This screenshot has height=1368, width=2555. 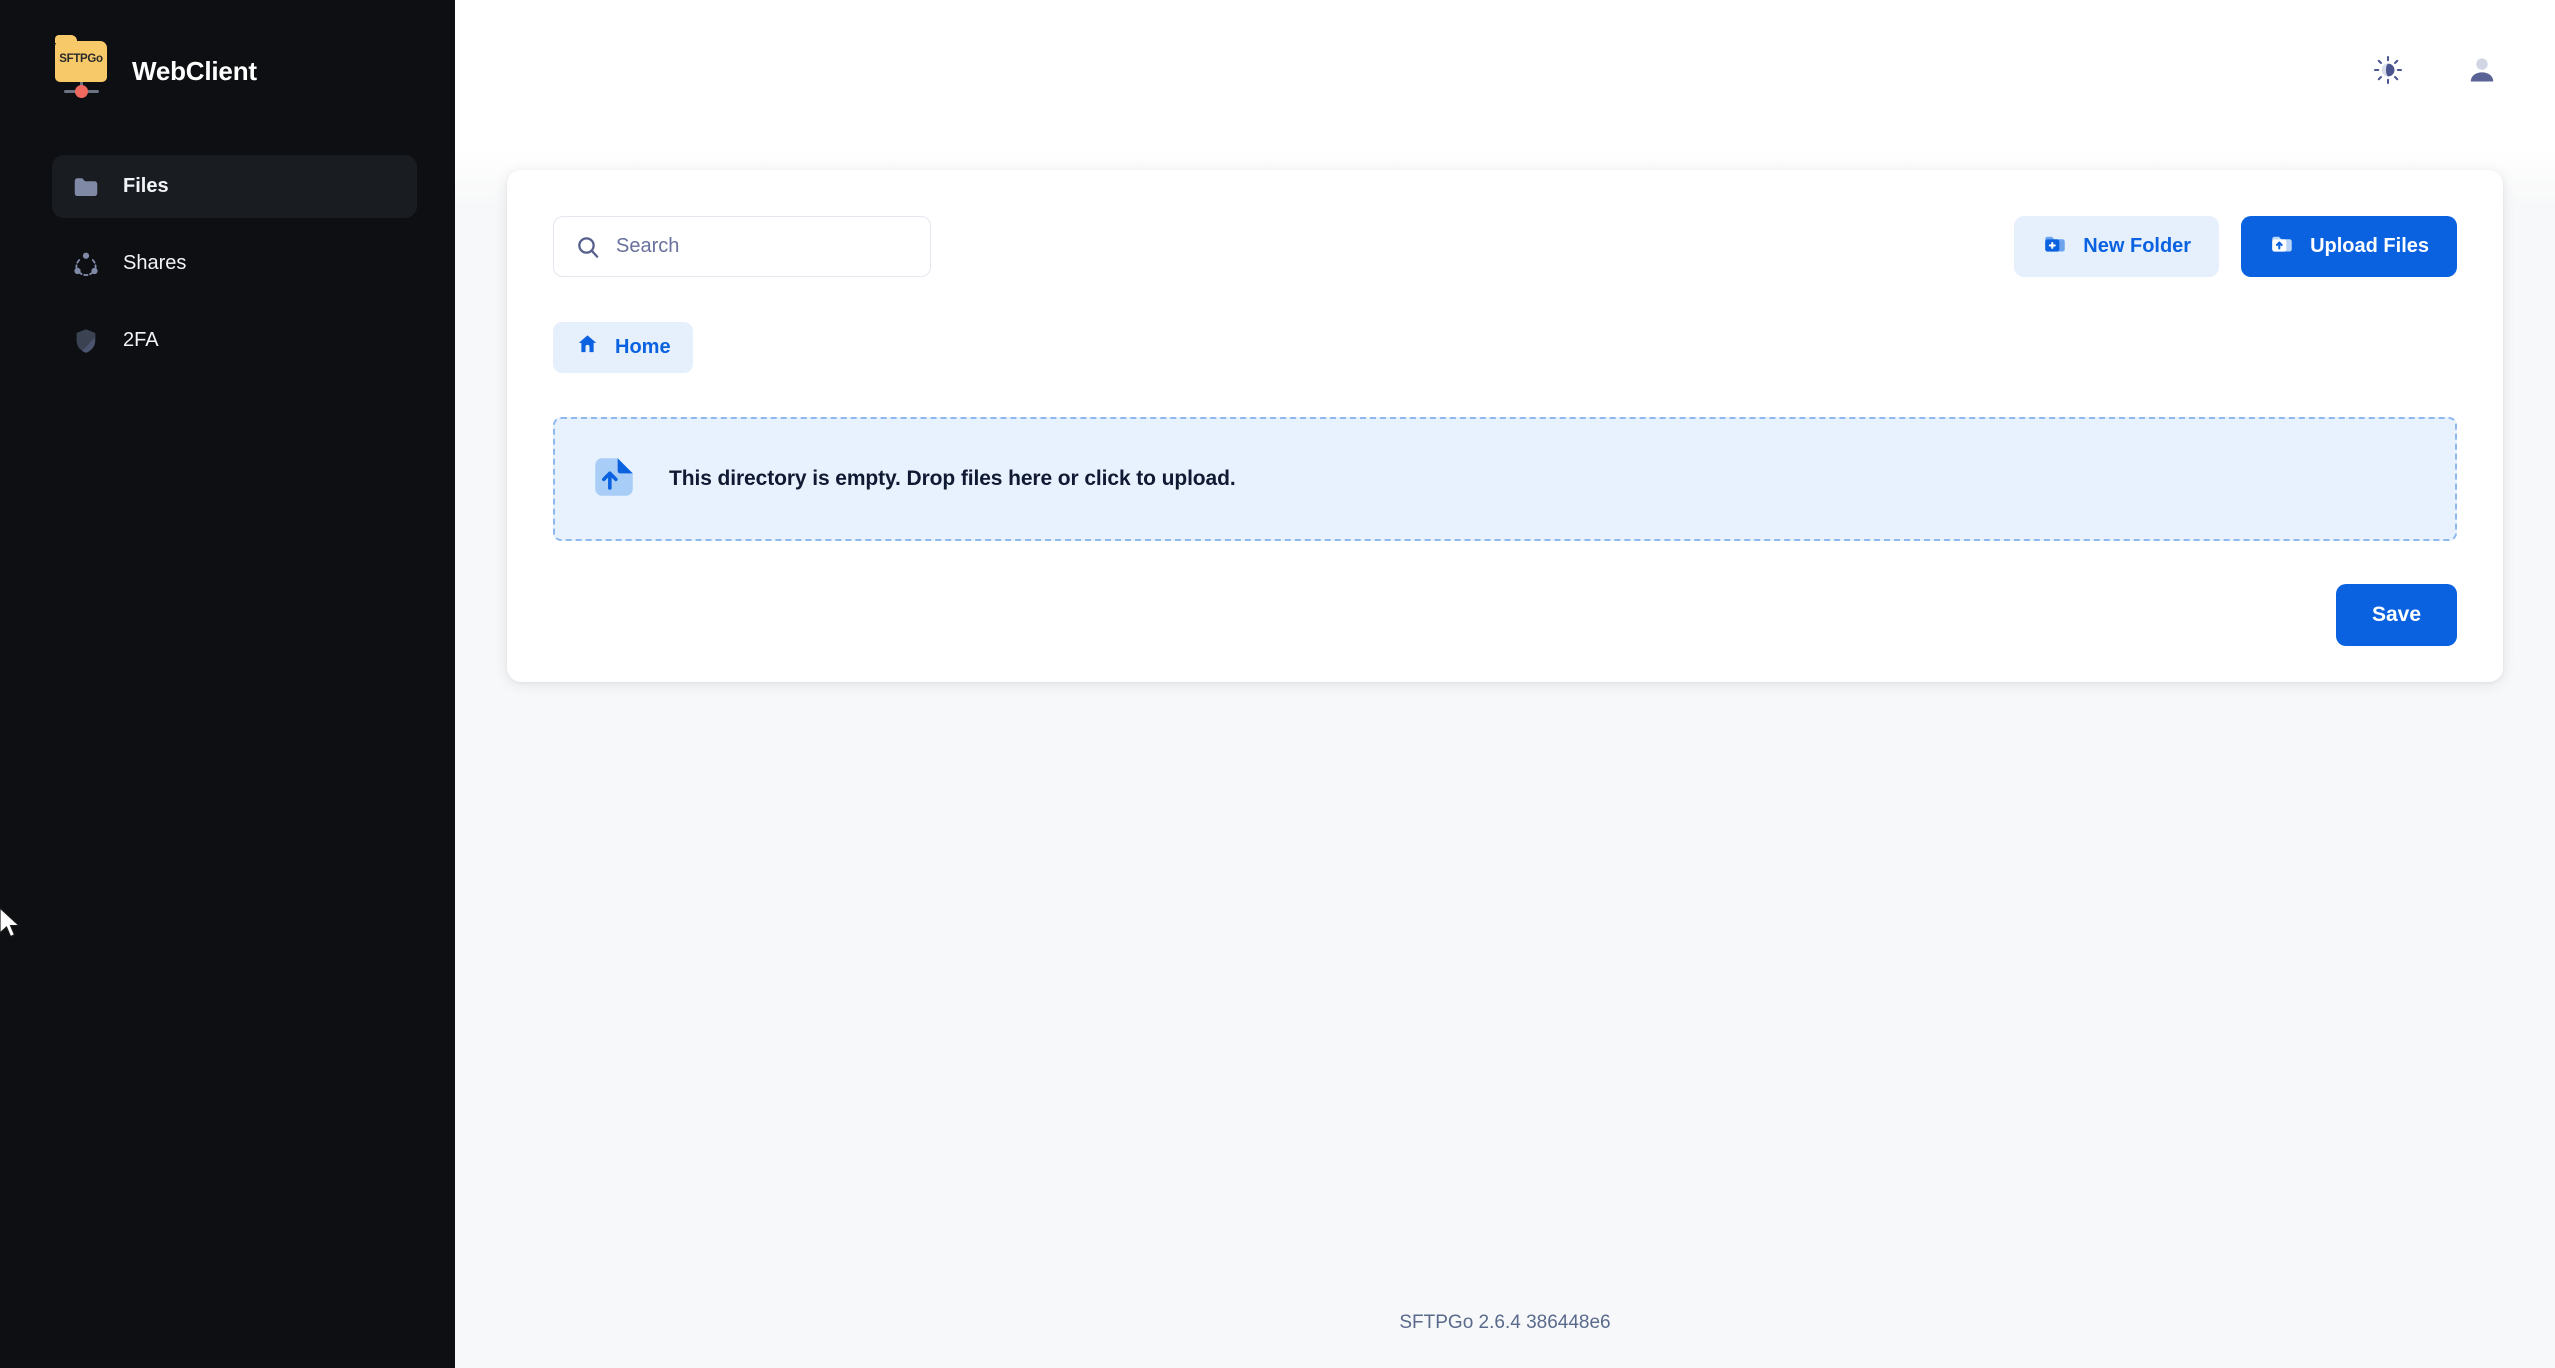 What do you see at coordinates (643, 347) in the screenshot?
I see `breadcrumb-item-label: Home` at bounding box center [643, 347].